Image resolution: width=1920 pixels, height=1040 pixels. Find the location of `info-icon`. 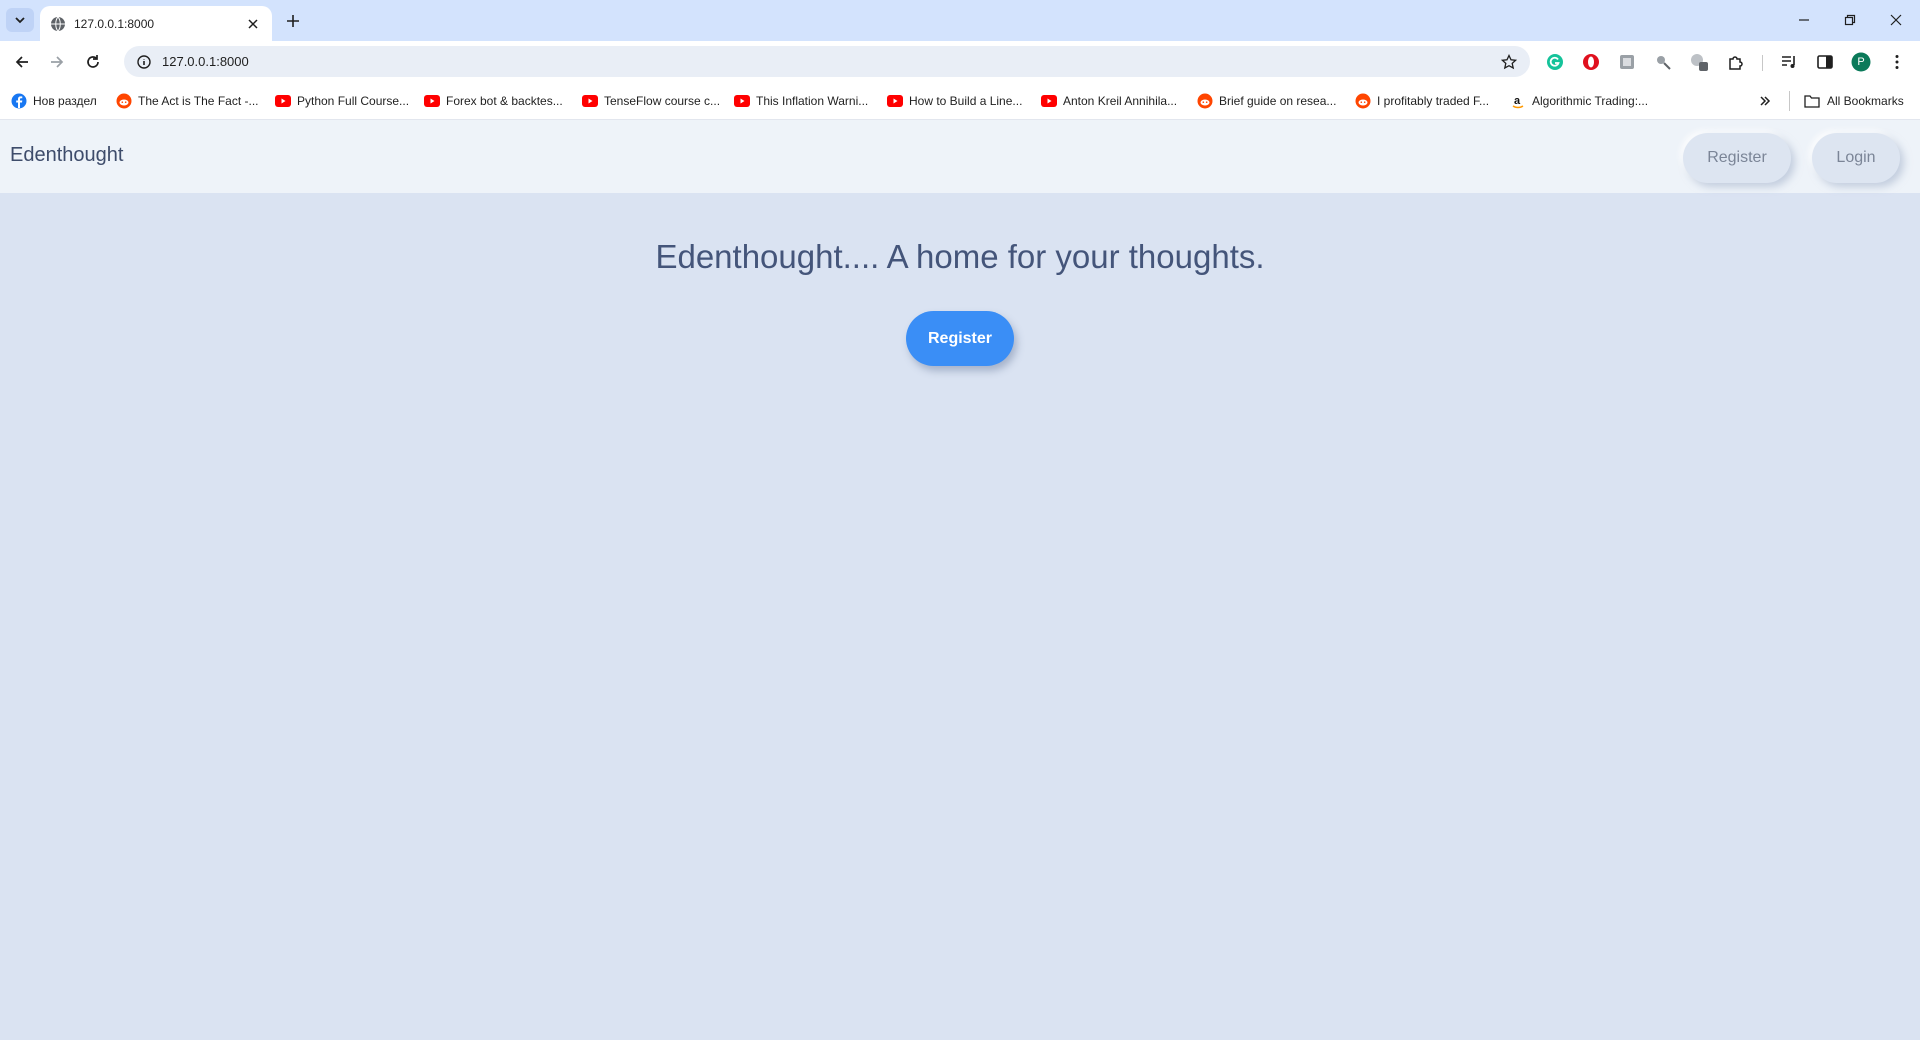

info-icon is located at coordinates (144, 61).